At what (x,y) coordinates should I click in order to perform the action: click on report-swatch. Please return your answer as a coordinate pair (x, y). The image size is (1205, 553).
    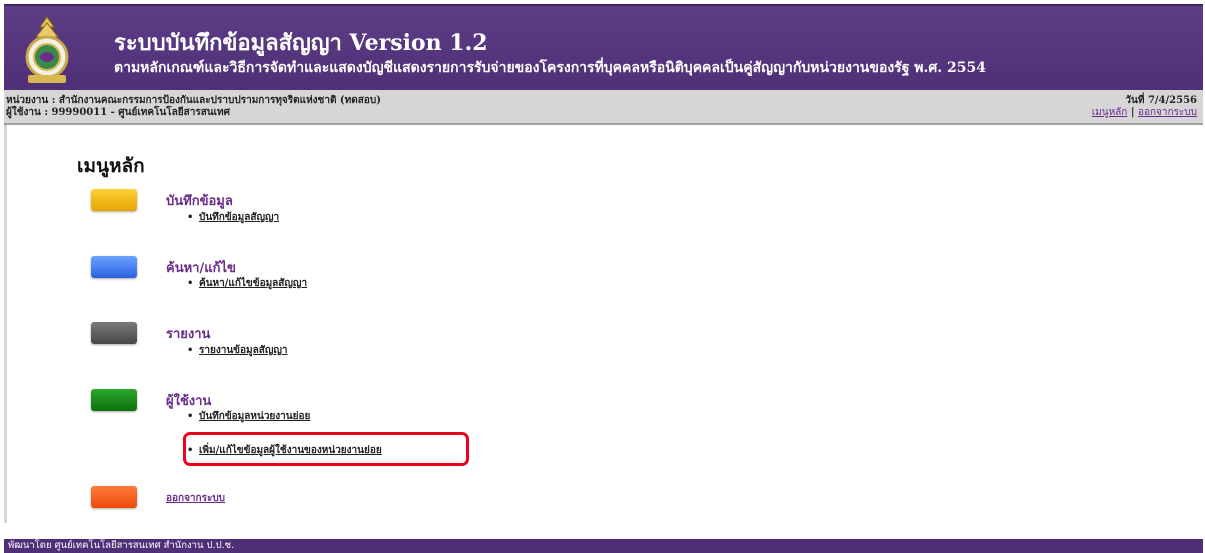
    Looking at the image, I should click on (114, 333).